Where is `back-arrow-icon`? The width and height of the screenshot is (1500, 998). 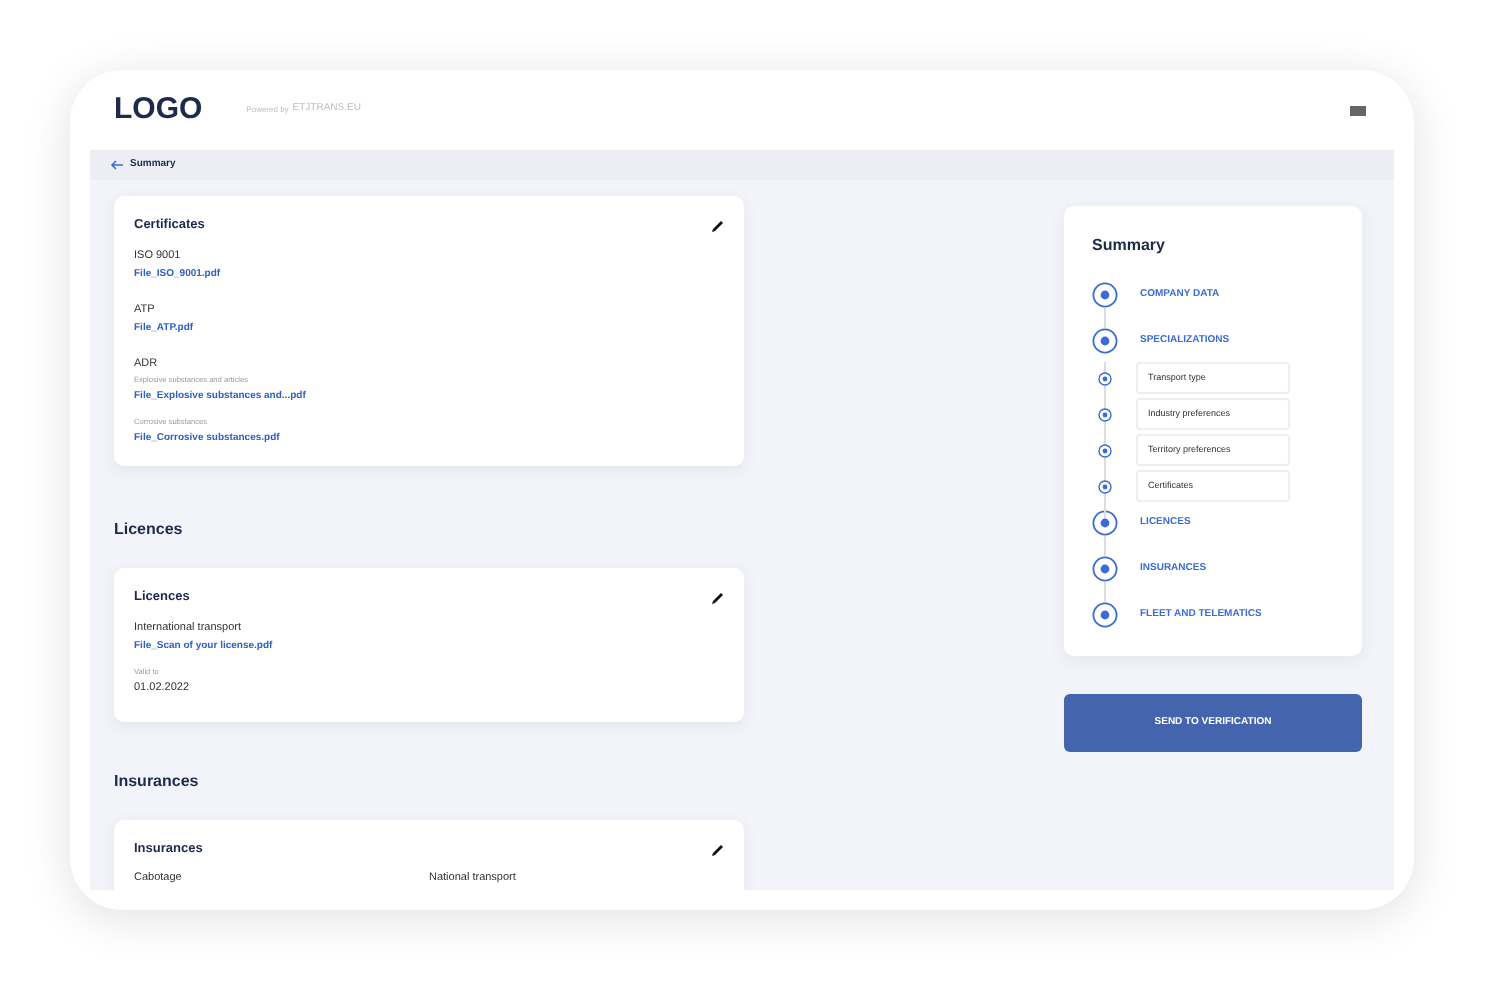 back-arrow-icon is located at coordinates (117, 165).